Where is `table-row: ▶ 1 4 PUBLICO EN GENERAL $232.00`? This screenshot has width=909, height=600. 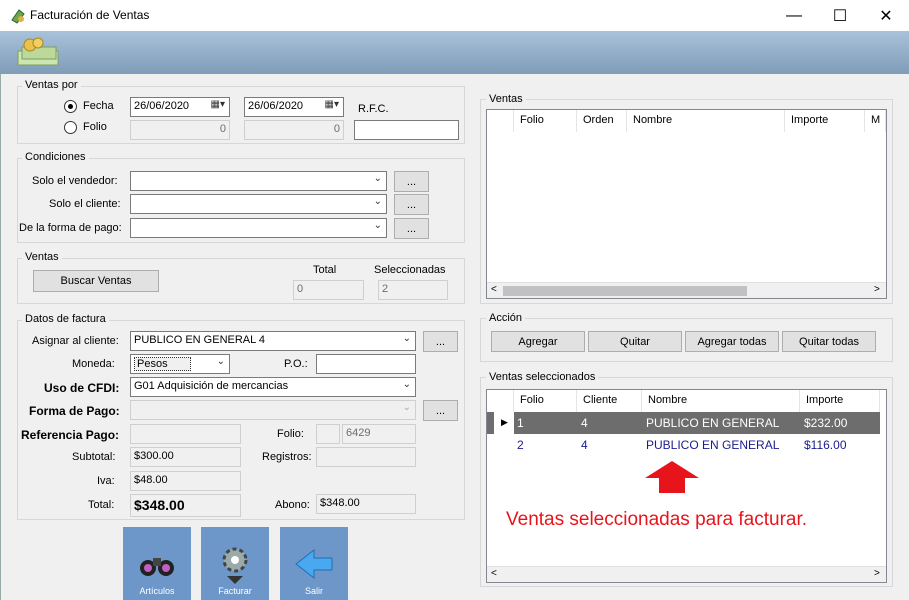 table-row: ▶ 1 4 PUBLICO EN GENERAL $232.00 is located at coordinates (683, 423).